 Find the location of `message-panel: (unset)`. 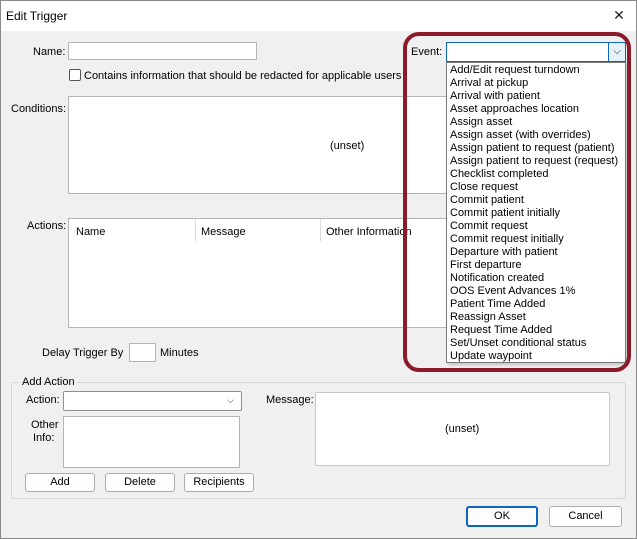

message-panel: (unset) is located at coordinates (462, 429).